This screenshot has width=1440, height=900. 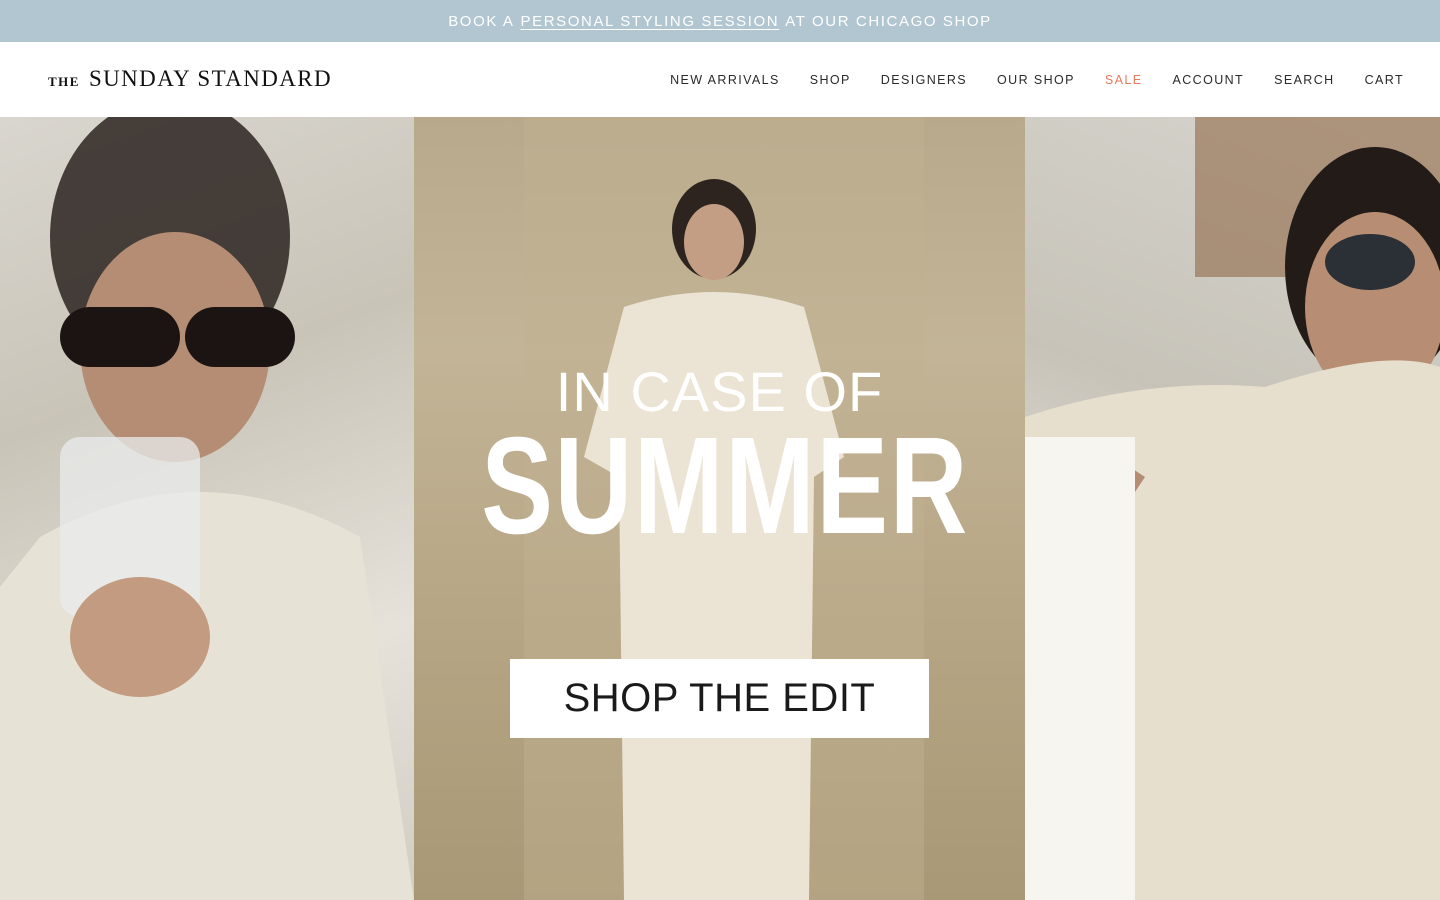 What do you see at coordinates (650, 21) in the screenshot?
I see `personal-styling-link: PERSONAL STYLING SESSION` at bounding box center [650, 21].